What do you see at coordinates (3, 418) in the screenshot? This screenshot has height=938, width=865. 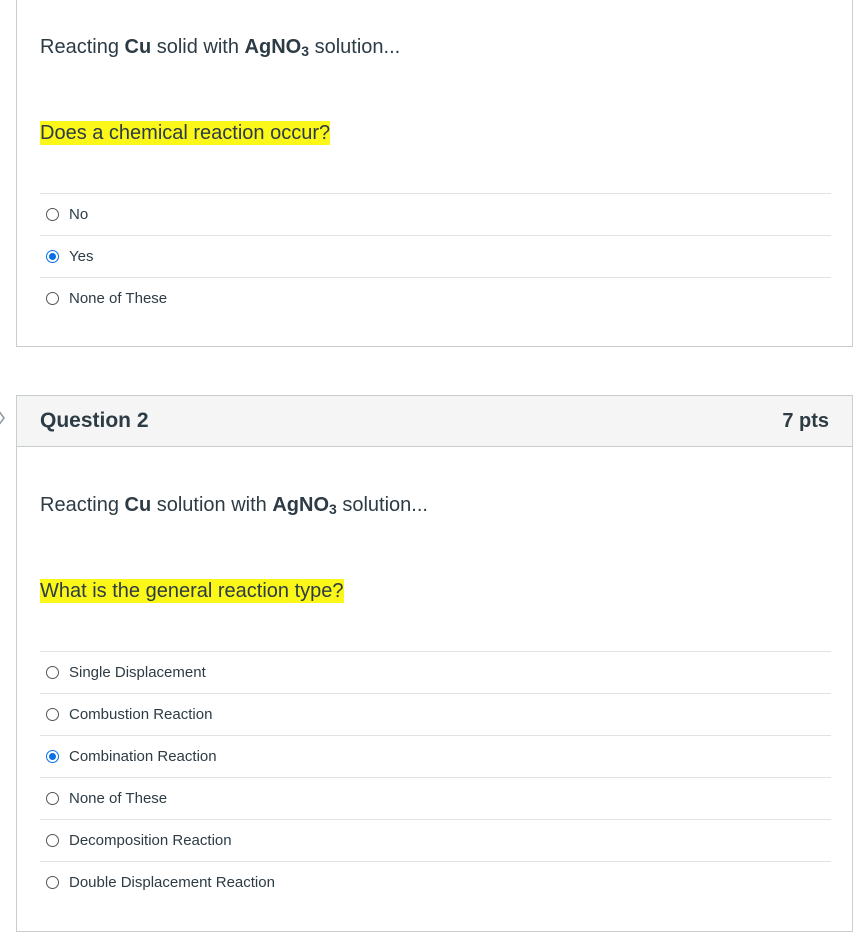 I see `chevron-right-icon` at bounding box center [3, 418].